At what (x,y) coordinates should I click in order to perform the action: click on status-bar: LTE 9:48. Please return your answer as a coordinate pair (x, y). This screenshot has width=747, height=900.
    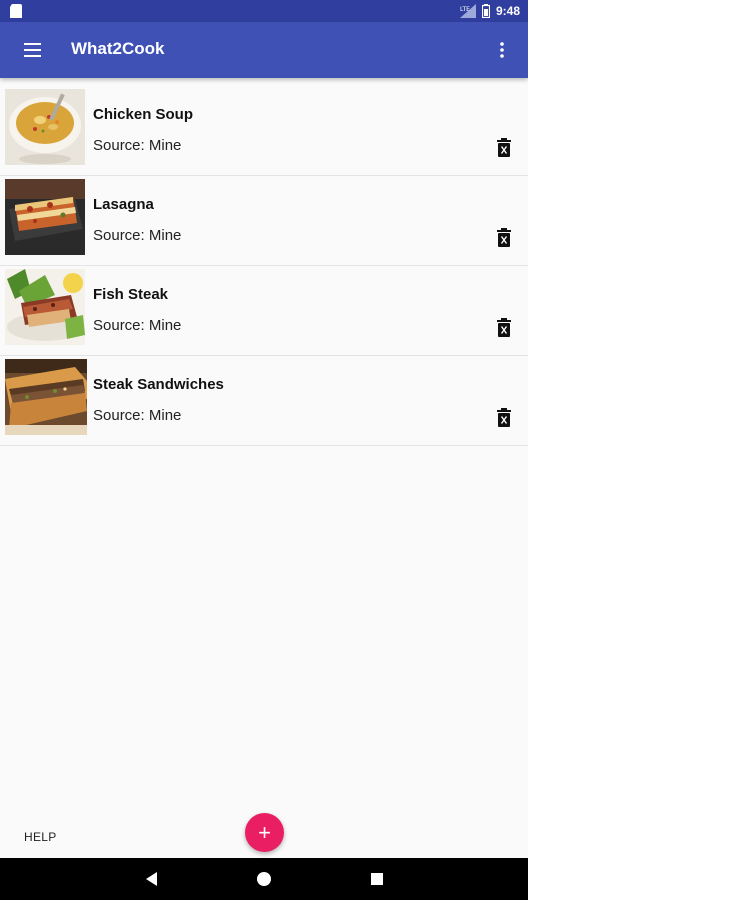
    Looking at the image, I should click on (264, 11).